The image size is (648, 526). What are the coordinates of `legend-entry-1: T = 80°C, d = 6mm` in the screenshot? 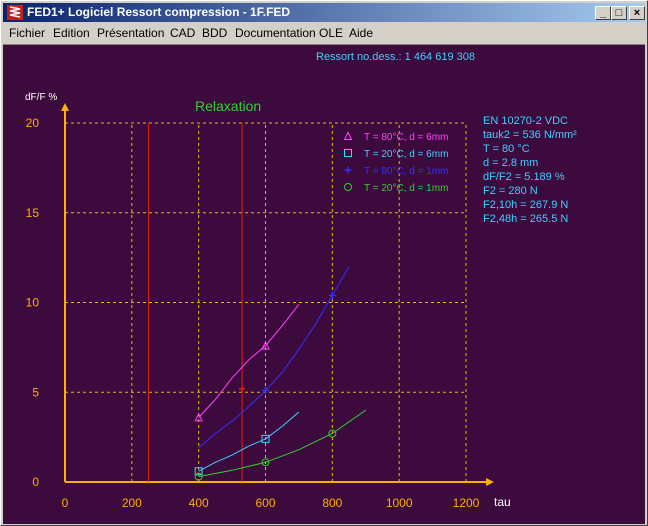 It's located at (406, 137).